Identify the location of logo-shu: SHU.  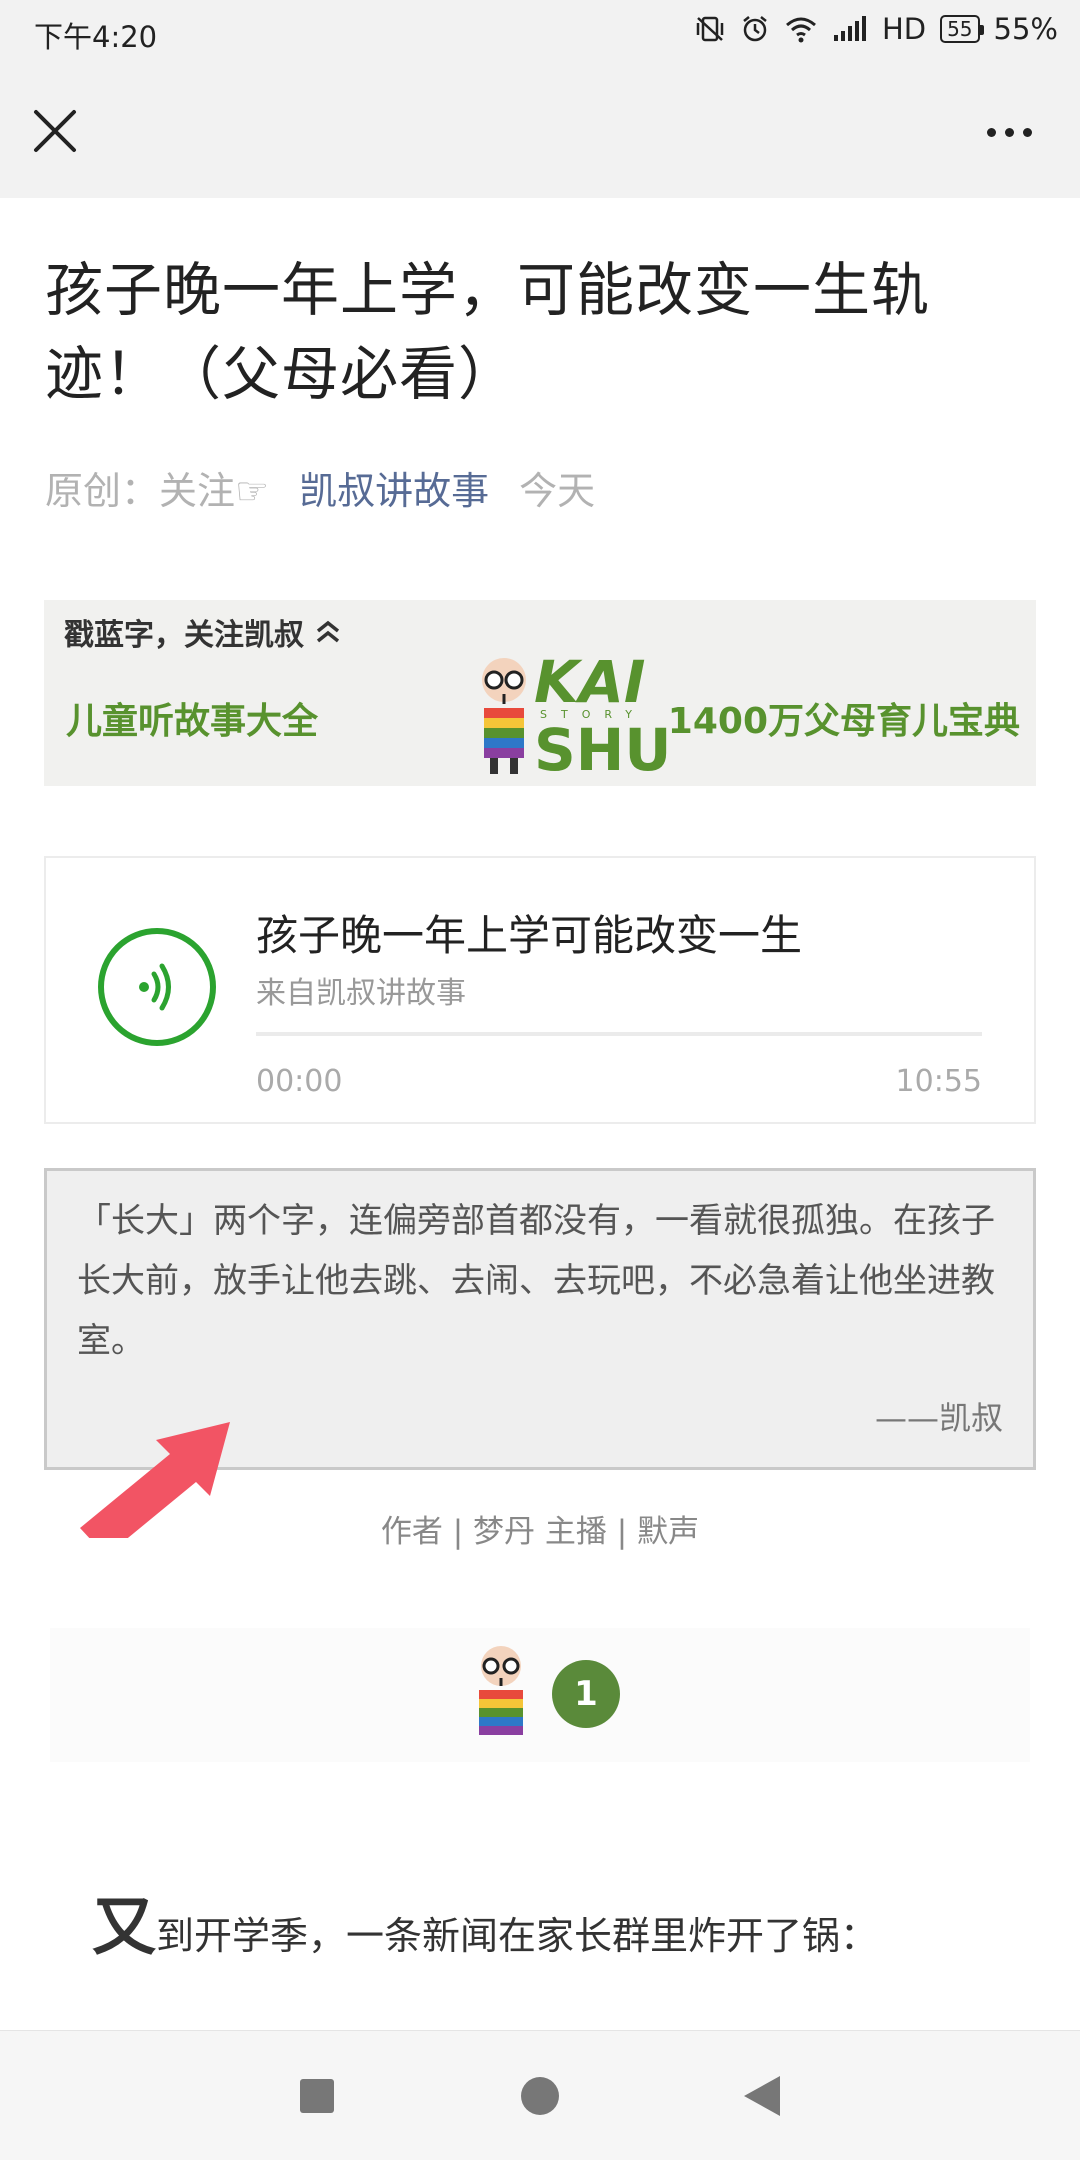
(603, 750).